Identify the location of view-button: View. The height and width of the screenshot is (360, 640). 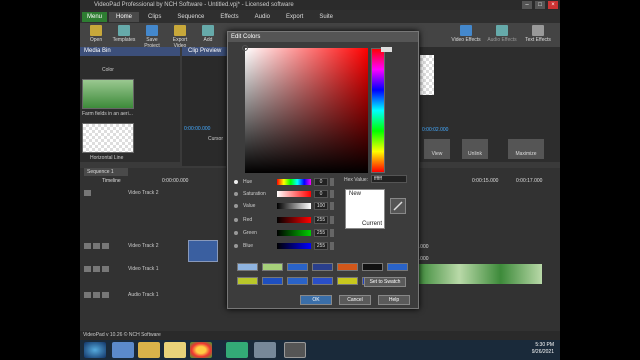
(437, 149).